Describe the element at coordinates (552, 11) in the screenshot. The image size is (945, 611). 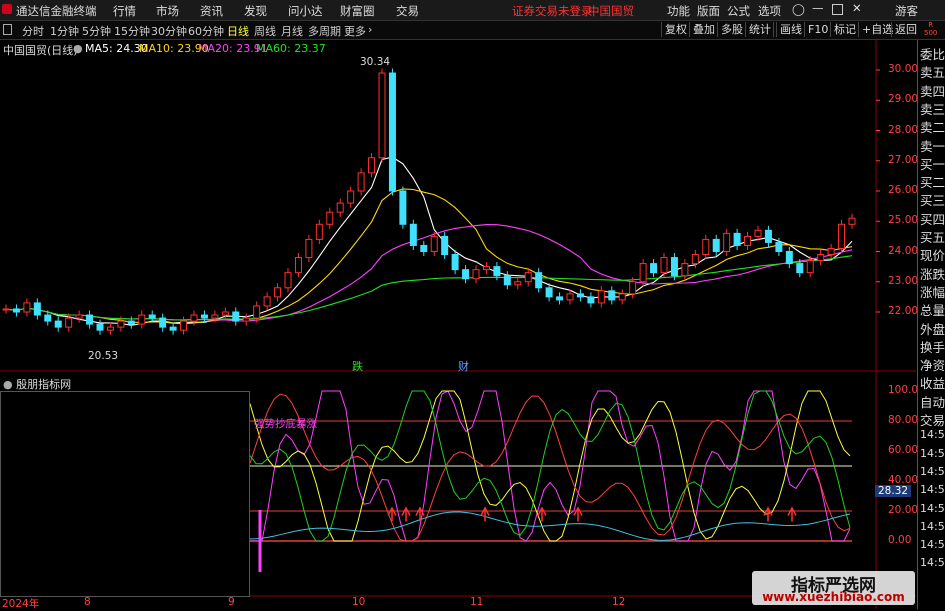
I see `login-status: 证券交易未登录` at that location.